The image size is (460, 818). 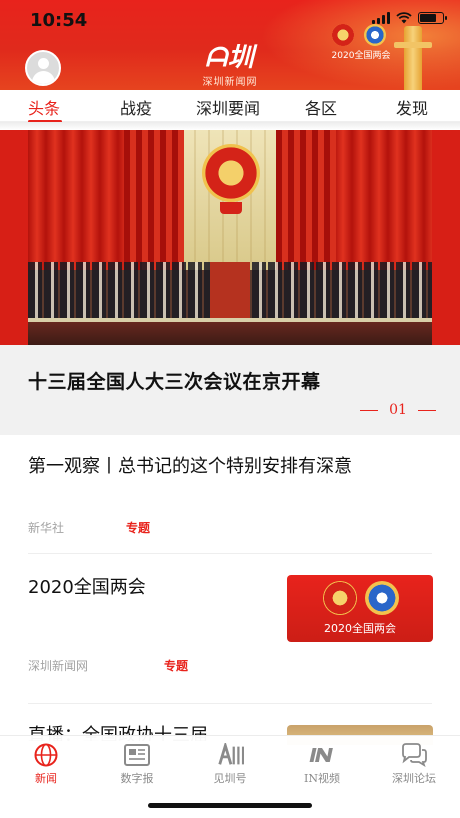 What do you see at coordinates (360, 628) in the screenshot?
I see `thumbnail-text: 2020全国两会` at bounding box center [360, 628].